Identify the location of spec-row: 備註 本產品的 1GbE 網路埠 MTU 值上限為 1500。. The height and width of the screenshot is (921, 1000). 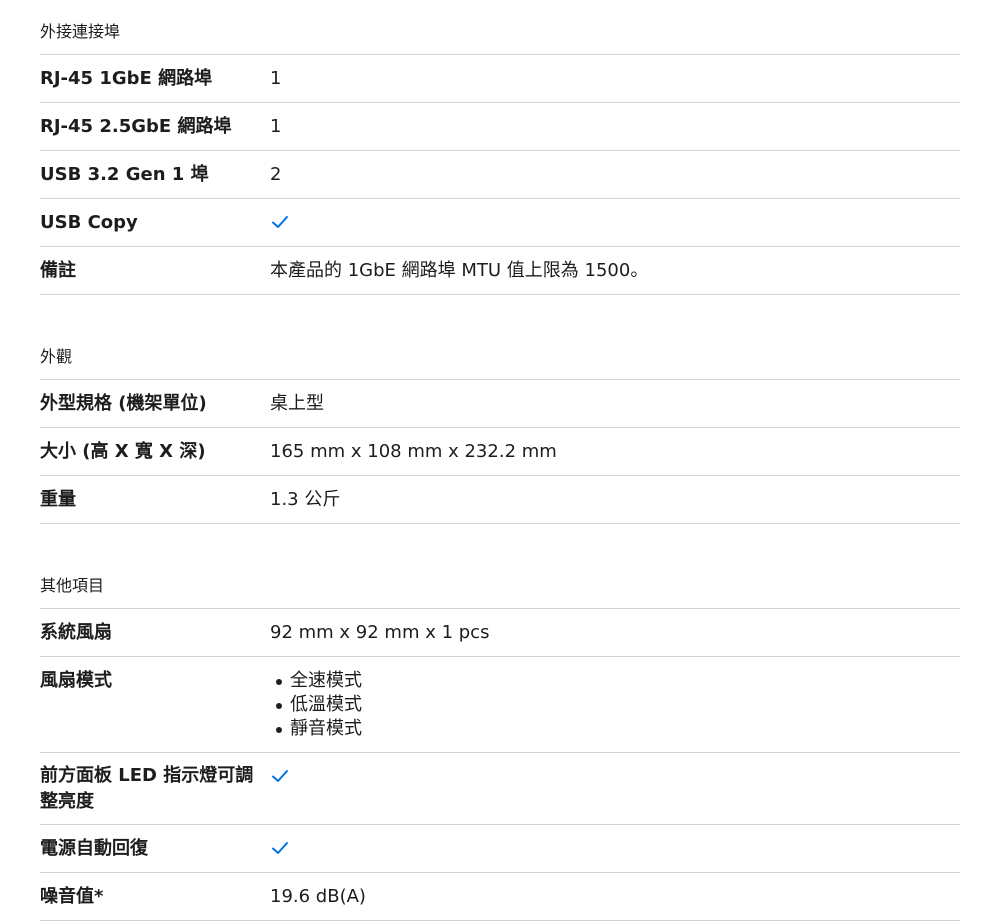
(500, 271).